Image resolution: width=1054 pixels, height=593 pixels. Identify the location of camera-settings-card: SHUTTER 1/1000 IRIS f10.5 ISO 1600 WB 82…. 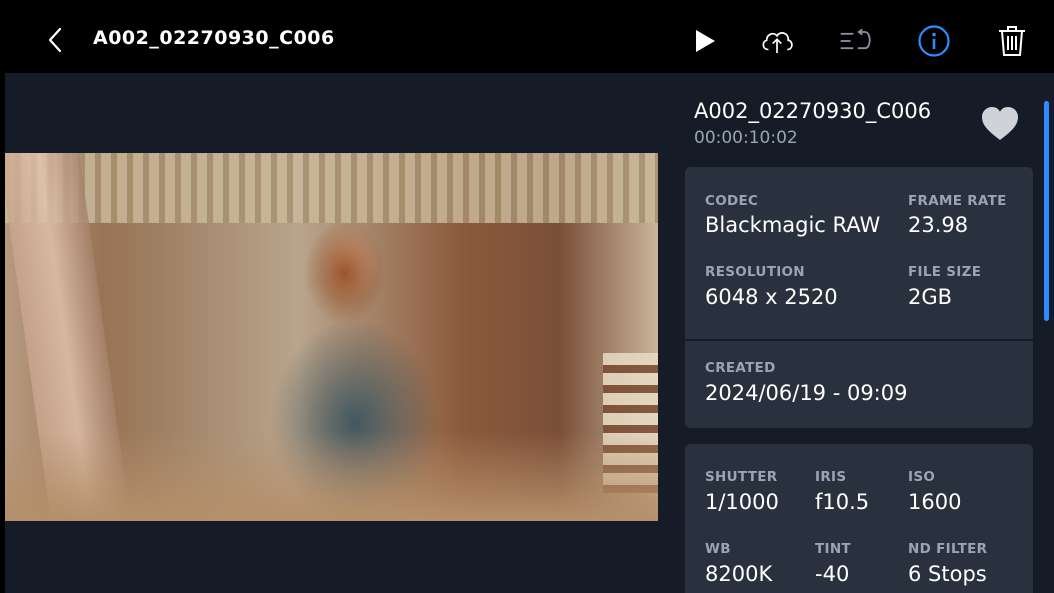
(859, 518).